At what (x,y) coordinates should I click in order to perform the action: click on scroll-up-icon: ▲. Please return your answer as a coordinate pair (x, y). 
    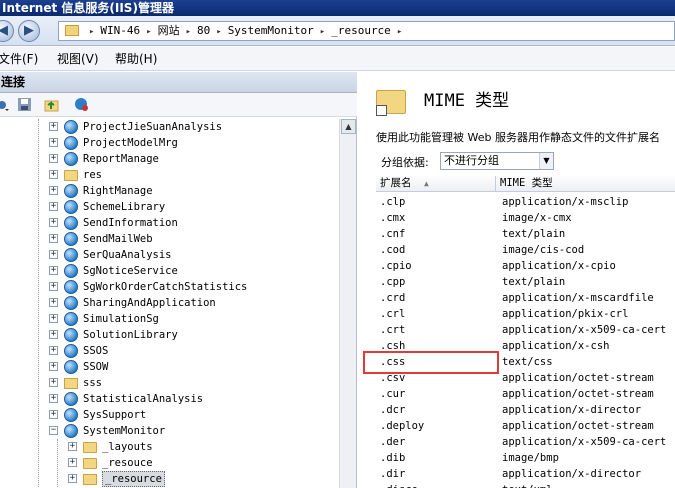
    Looking at the image, I should click on (348, 126).